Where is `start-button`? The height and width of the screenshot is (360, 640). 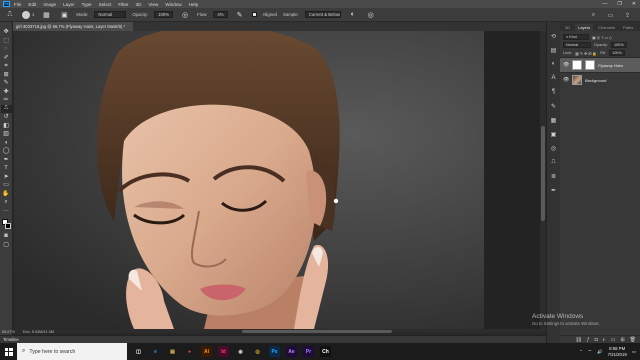
start-button is located at coordinates (8, 351).